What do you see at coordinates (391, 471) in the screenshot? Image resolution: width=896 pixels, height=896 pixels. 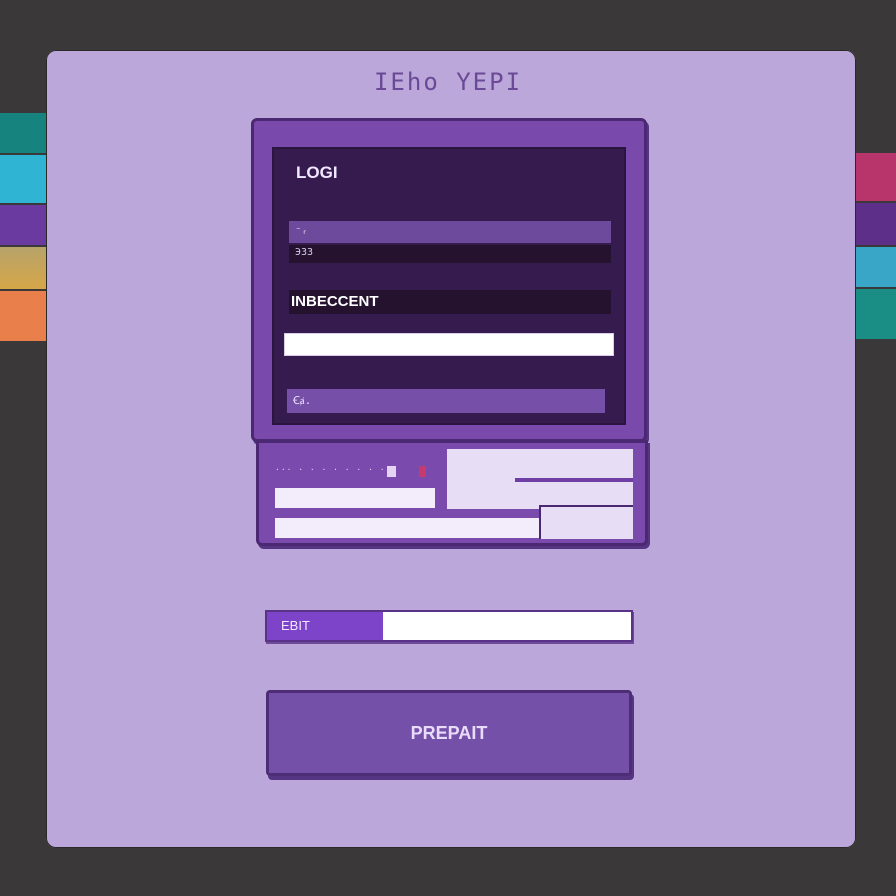 I see `status-light-white` at bounding box center [391, 471].